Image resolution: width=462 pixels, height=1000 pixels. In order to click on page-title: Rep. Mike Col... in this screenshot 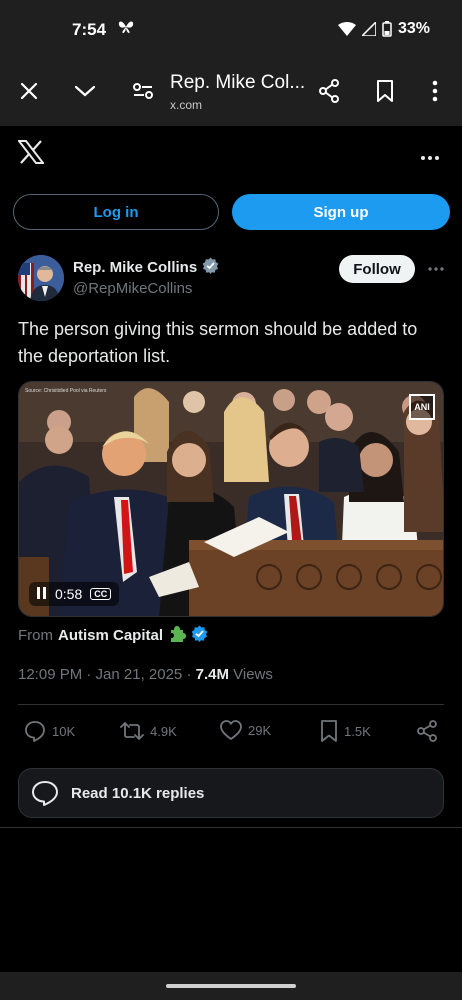, I will do `click(238, 82)`.